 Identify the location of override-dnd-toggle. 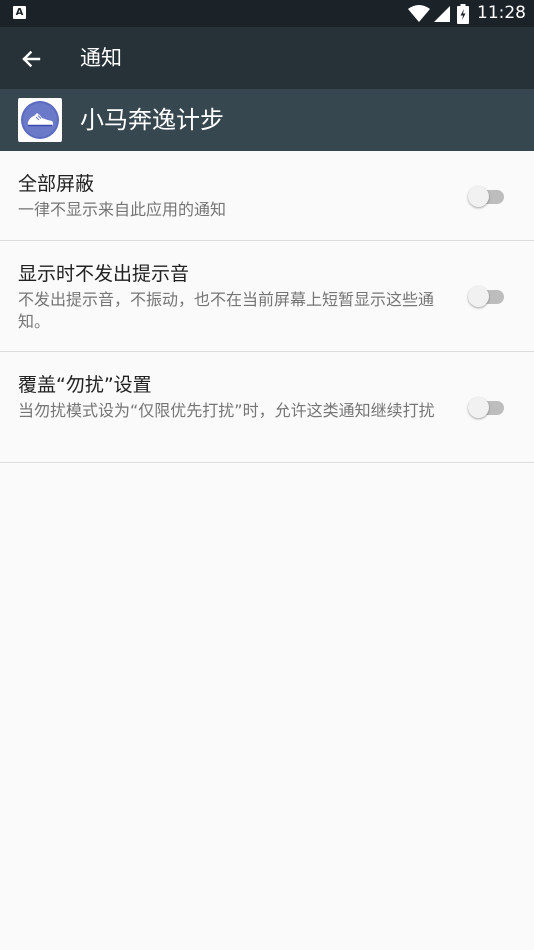
(486, 407).